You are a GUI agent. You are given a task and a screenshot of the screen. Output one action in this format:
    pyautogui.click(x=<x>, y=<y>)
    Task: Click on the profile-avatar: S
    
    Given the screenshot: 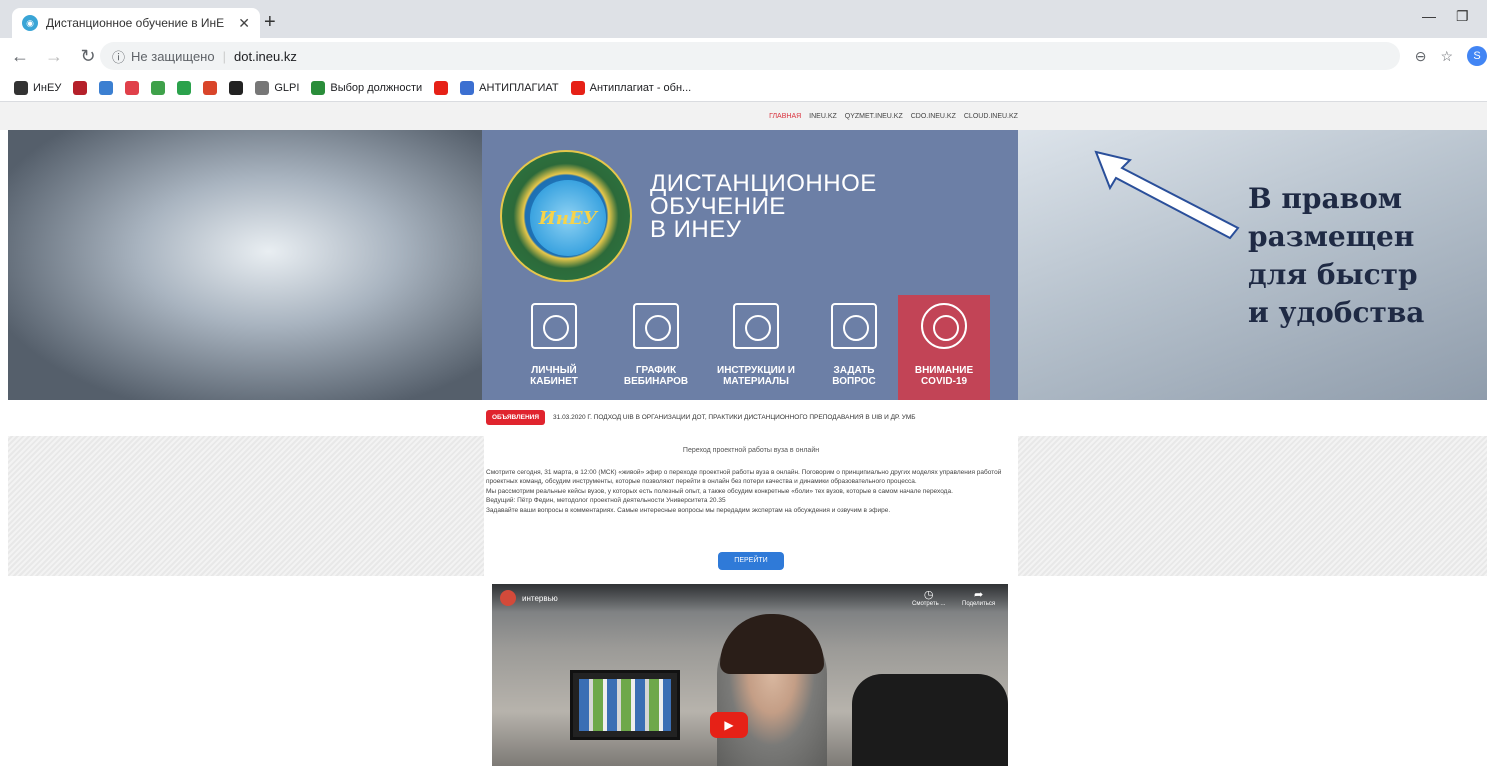 What is the action you would take?
    pyautogui.click(x=1477, y=56)
    